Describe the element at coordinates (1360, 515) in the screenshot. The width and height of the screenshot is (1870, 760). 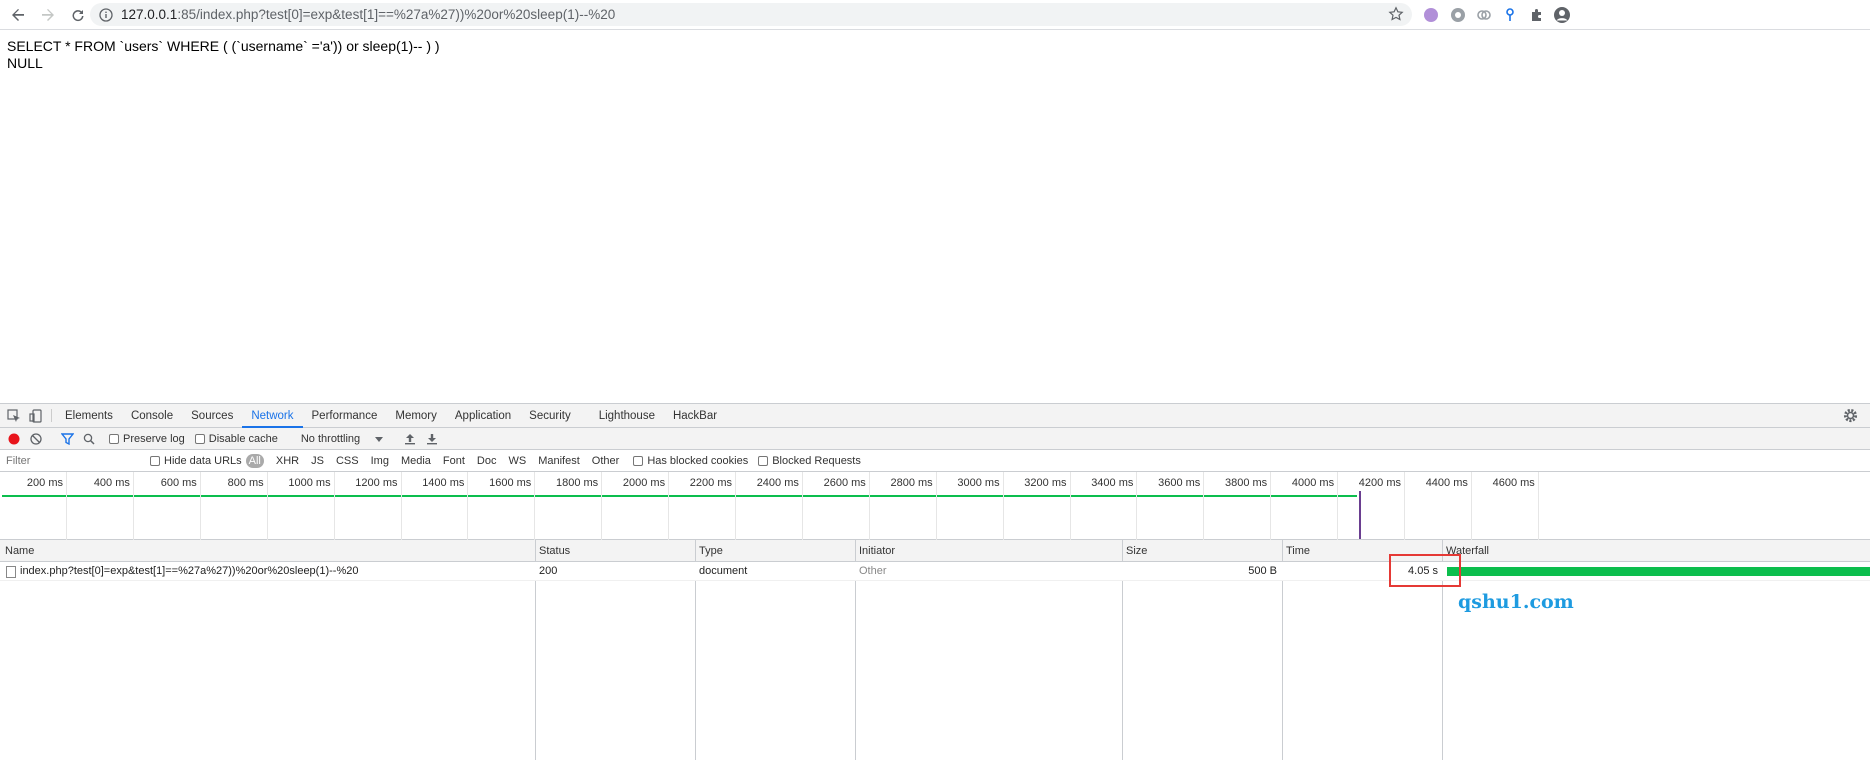
I see `timeline-load-marker` at that location.